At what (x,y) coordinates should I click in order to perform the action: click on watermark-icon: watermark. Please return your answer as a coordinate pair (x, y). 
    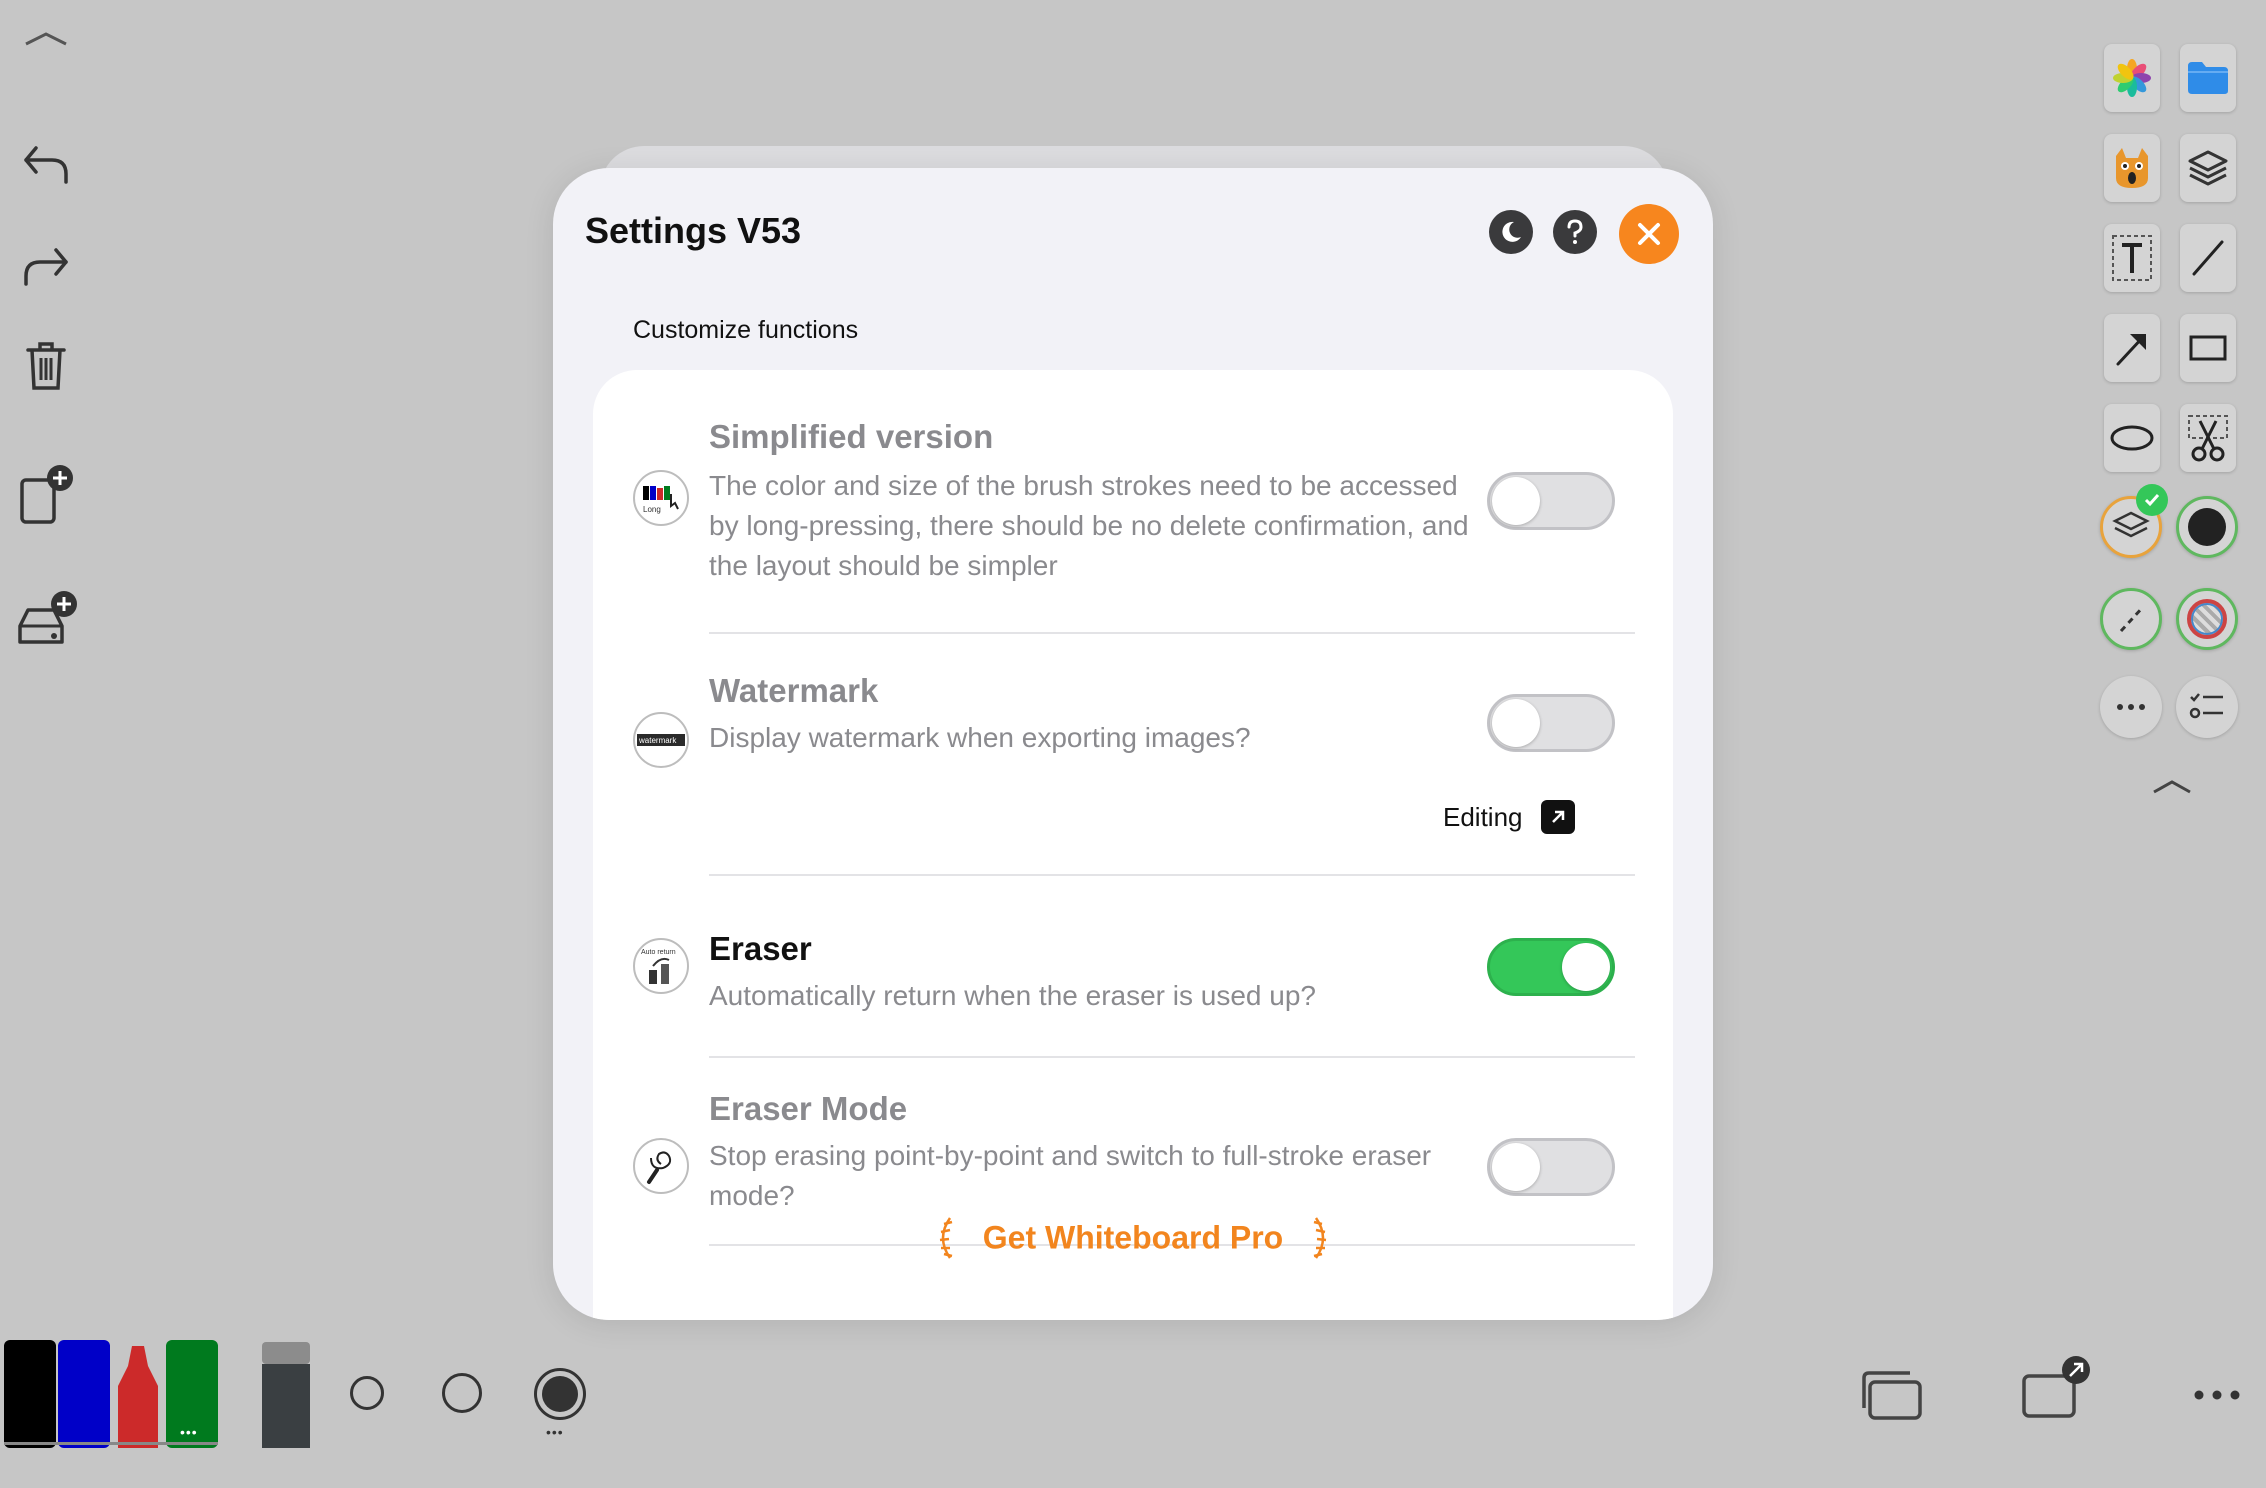
    Looking at the image, I should click on (661, 740).